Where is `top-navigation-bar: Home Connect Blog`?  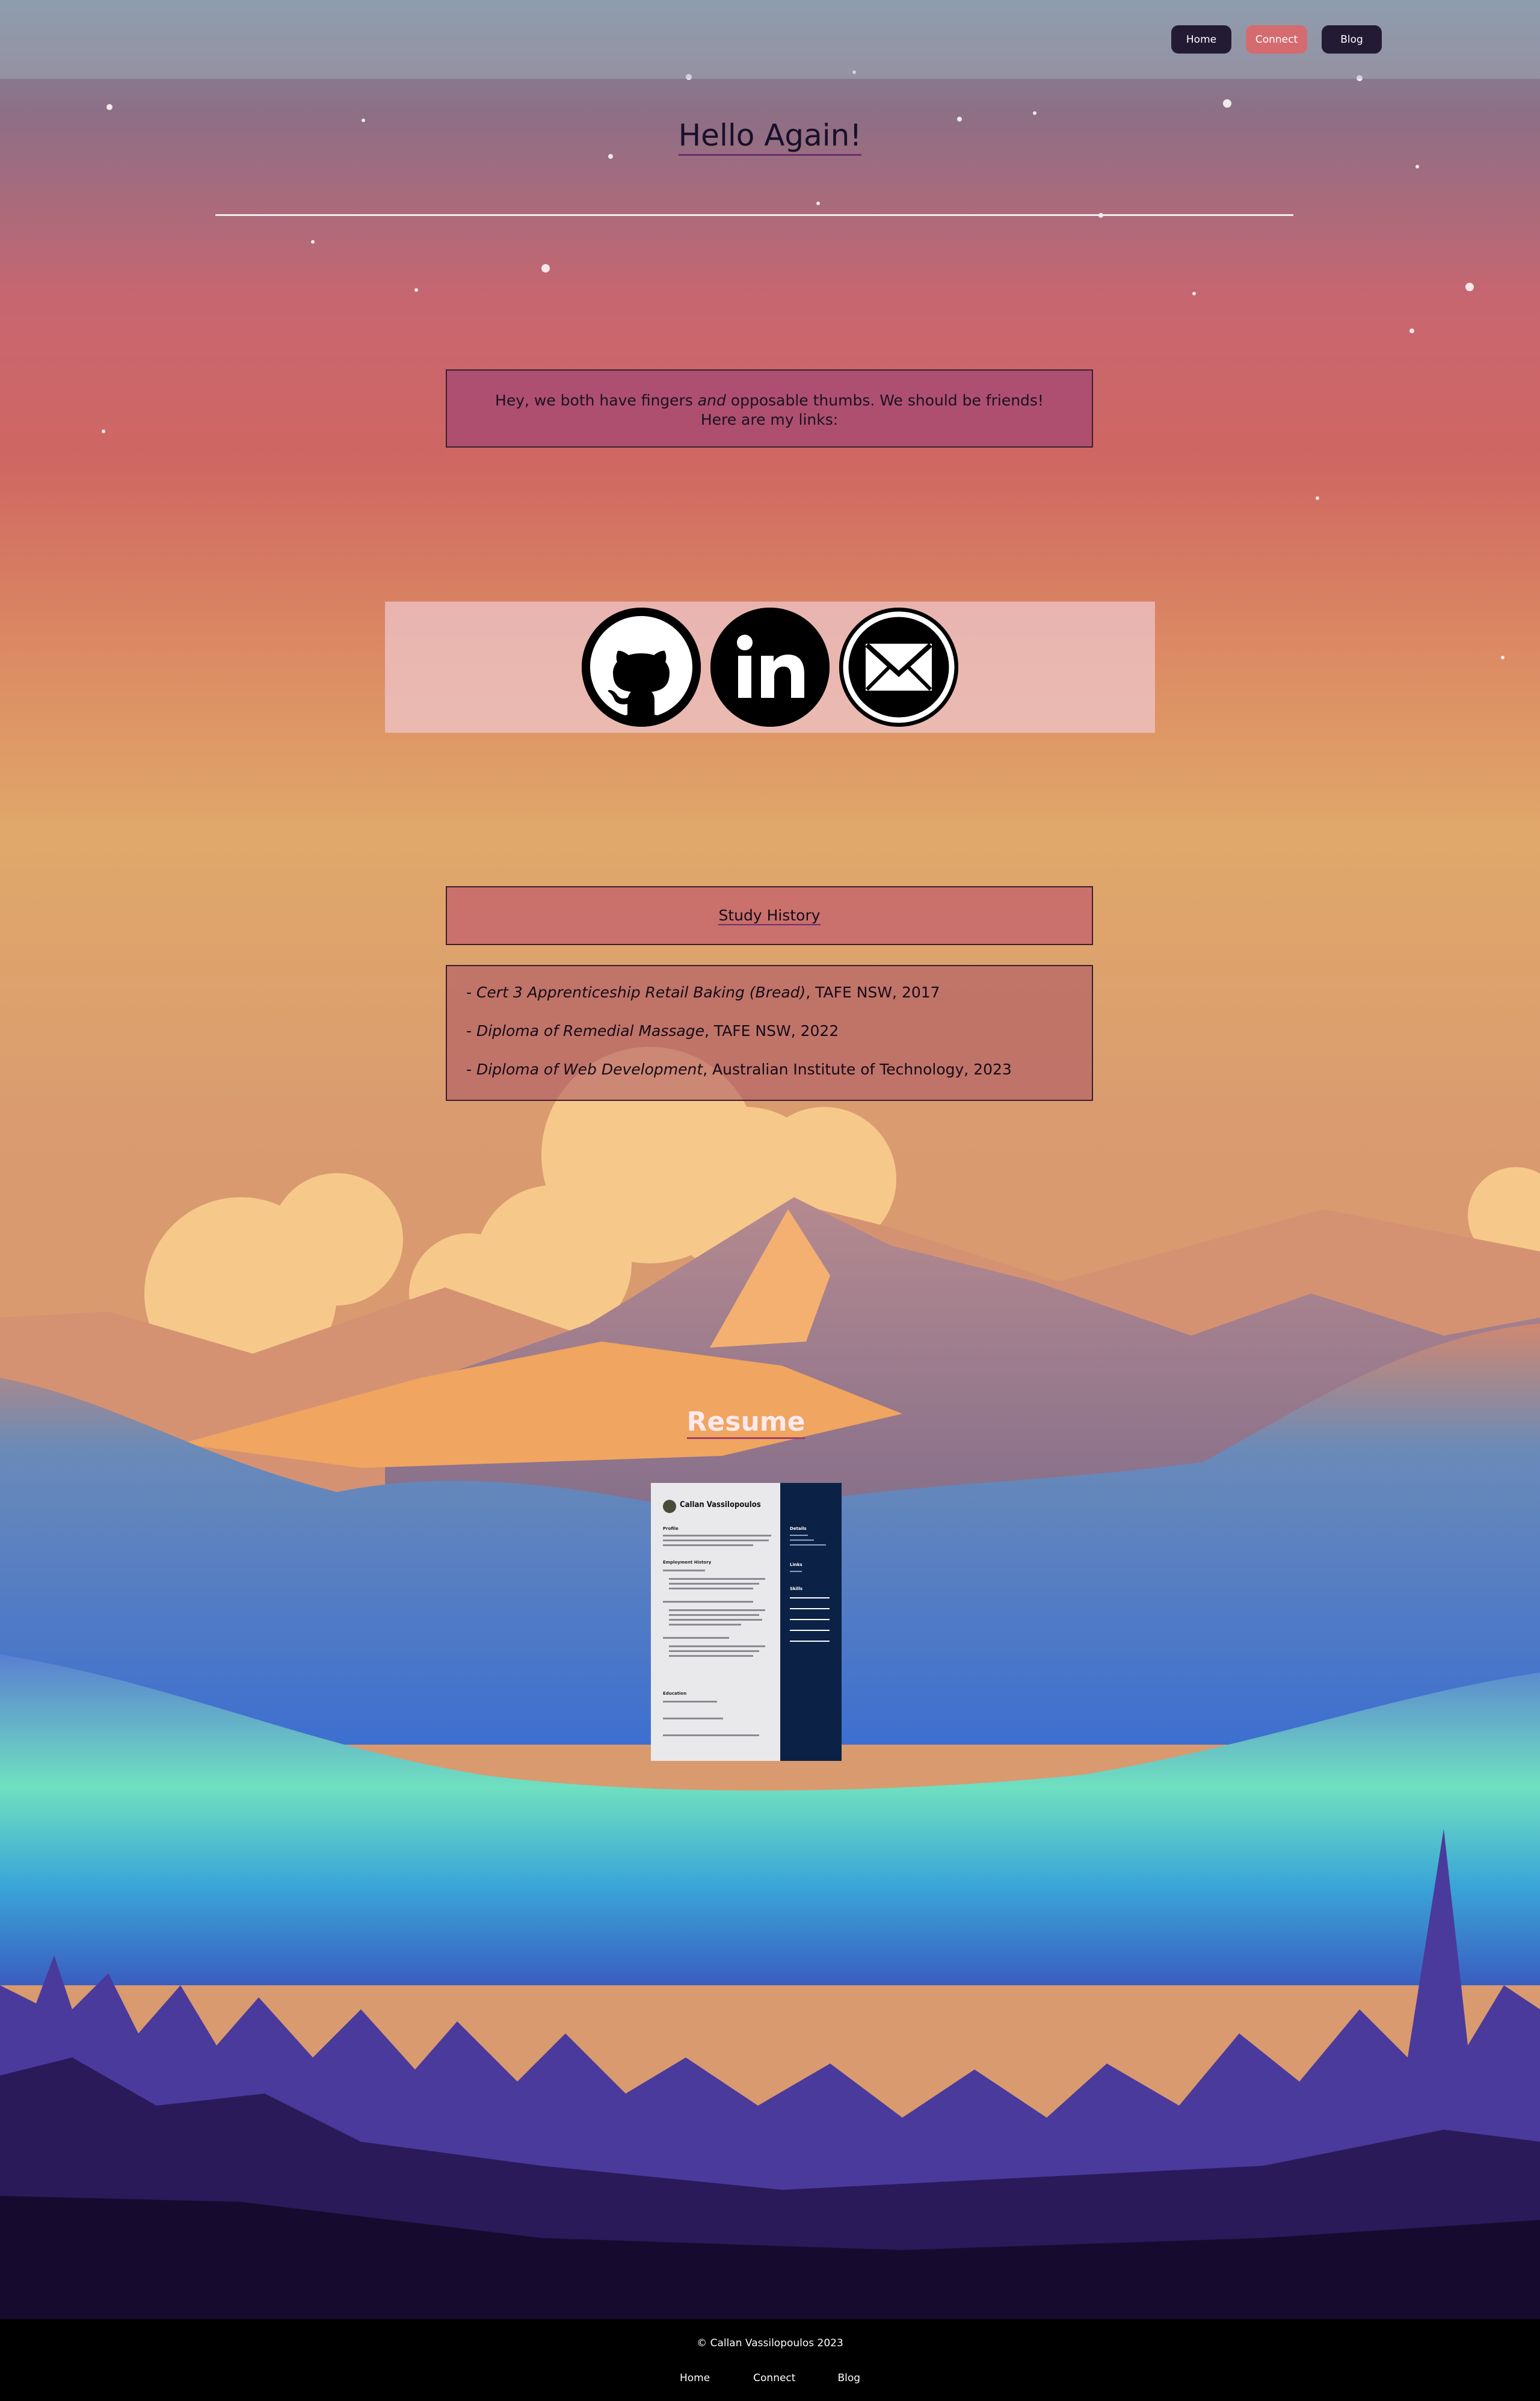 top-navigation-bar: Home Connect Blog is located at coordinates (770, 39).